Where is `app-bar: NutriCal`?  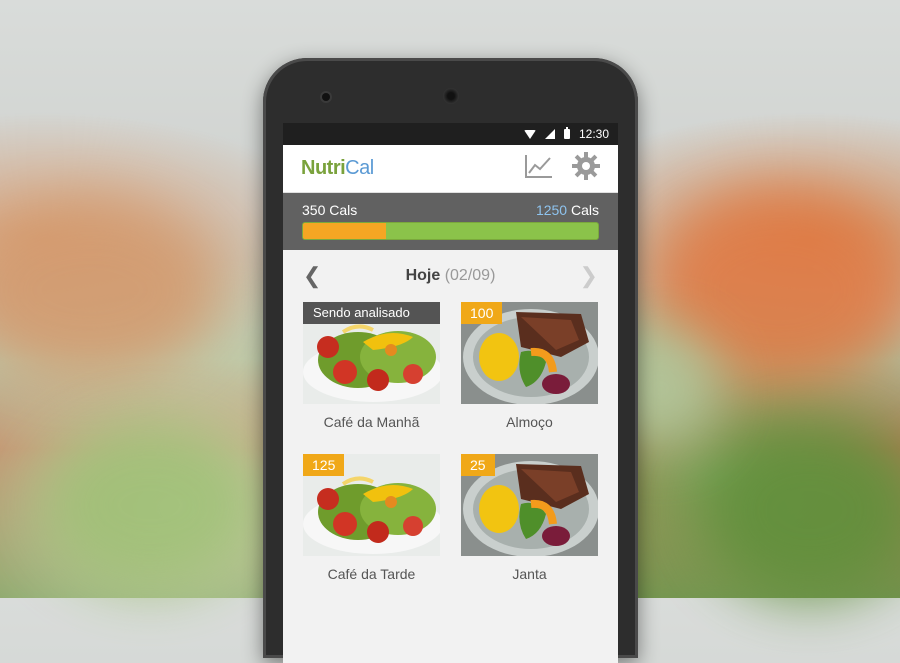 app-bar: NutriCal is located at coordinates (450, 169).